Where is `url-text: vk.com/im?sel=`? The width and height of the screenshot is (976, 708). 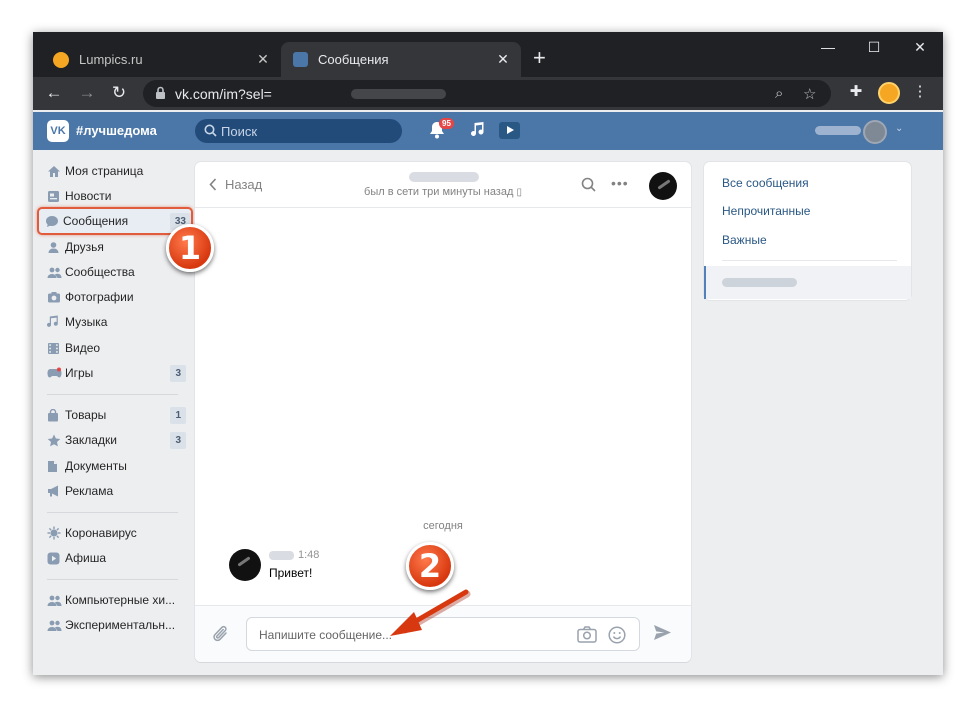 url-text: vk.com/im?sel= is located at coordinates (223, 94).